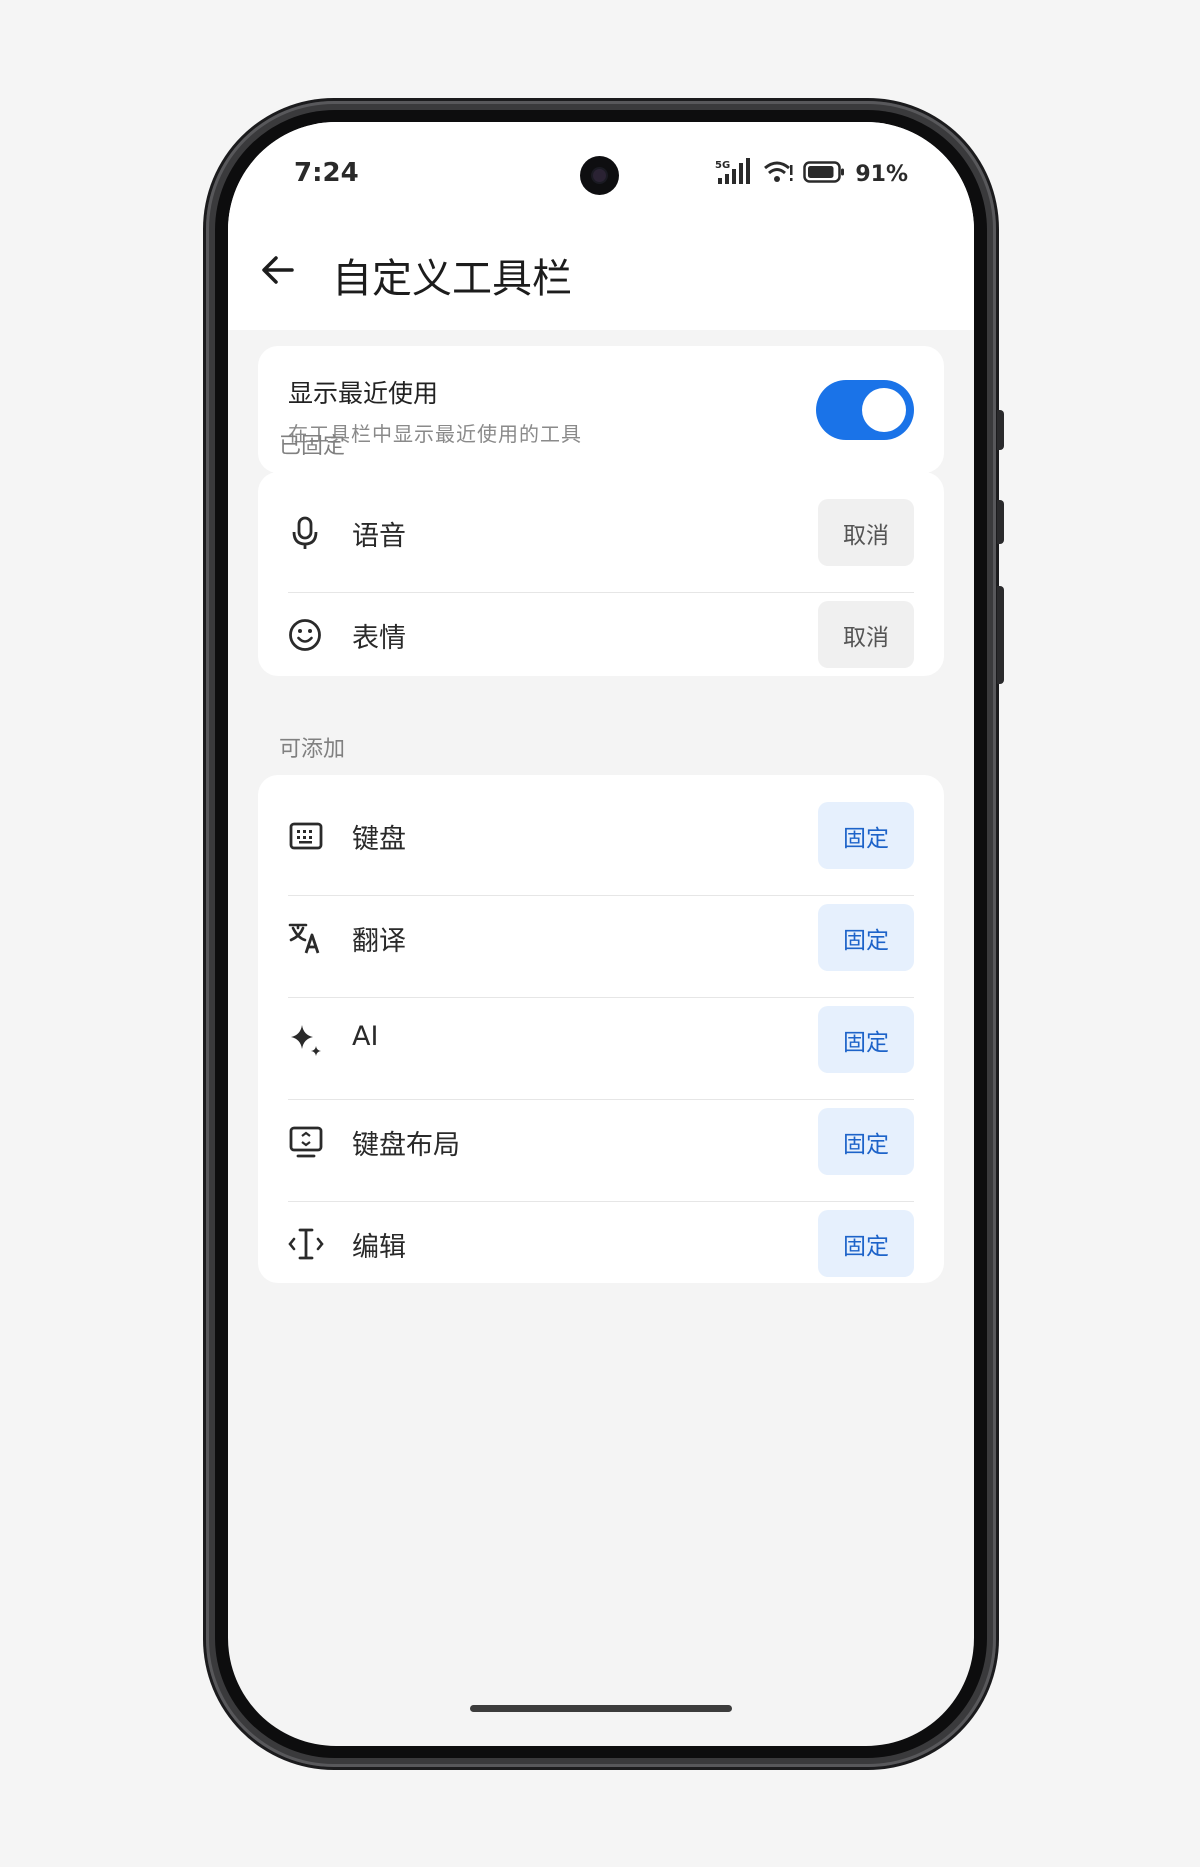 The width and height of the screenshot is (1200, 1867). I want to click on smiley-icon, so click(306, 635).